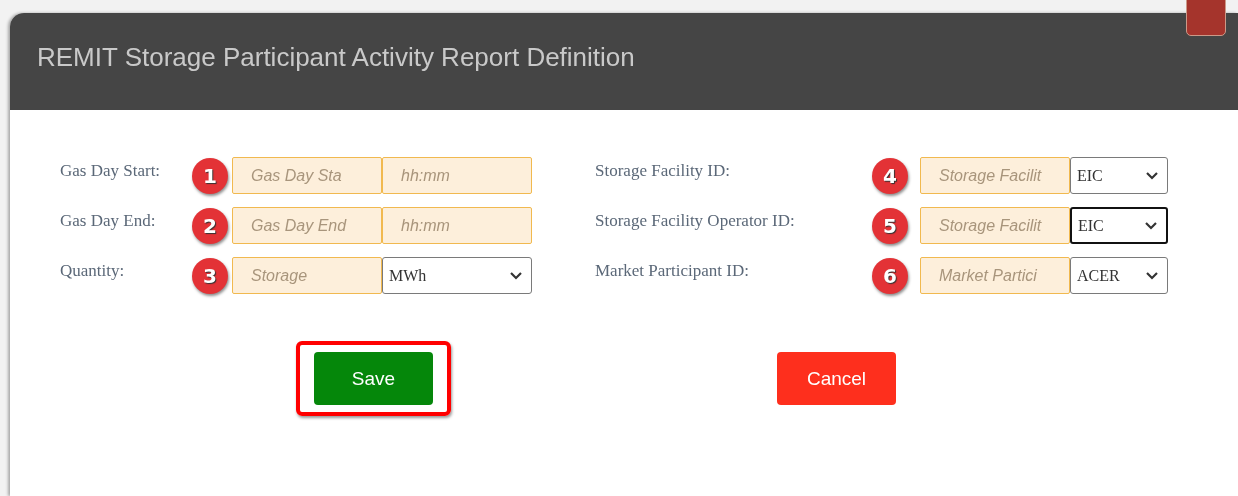  Describe the element at coordinates (210, 225) in the screenshot. I see `number-badge: 2` at that location.